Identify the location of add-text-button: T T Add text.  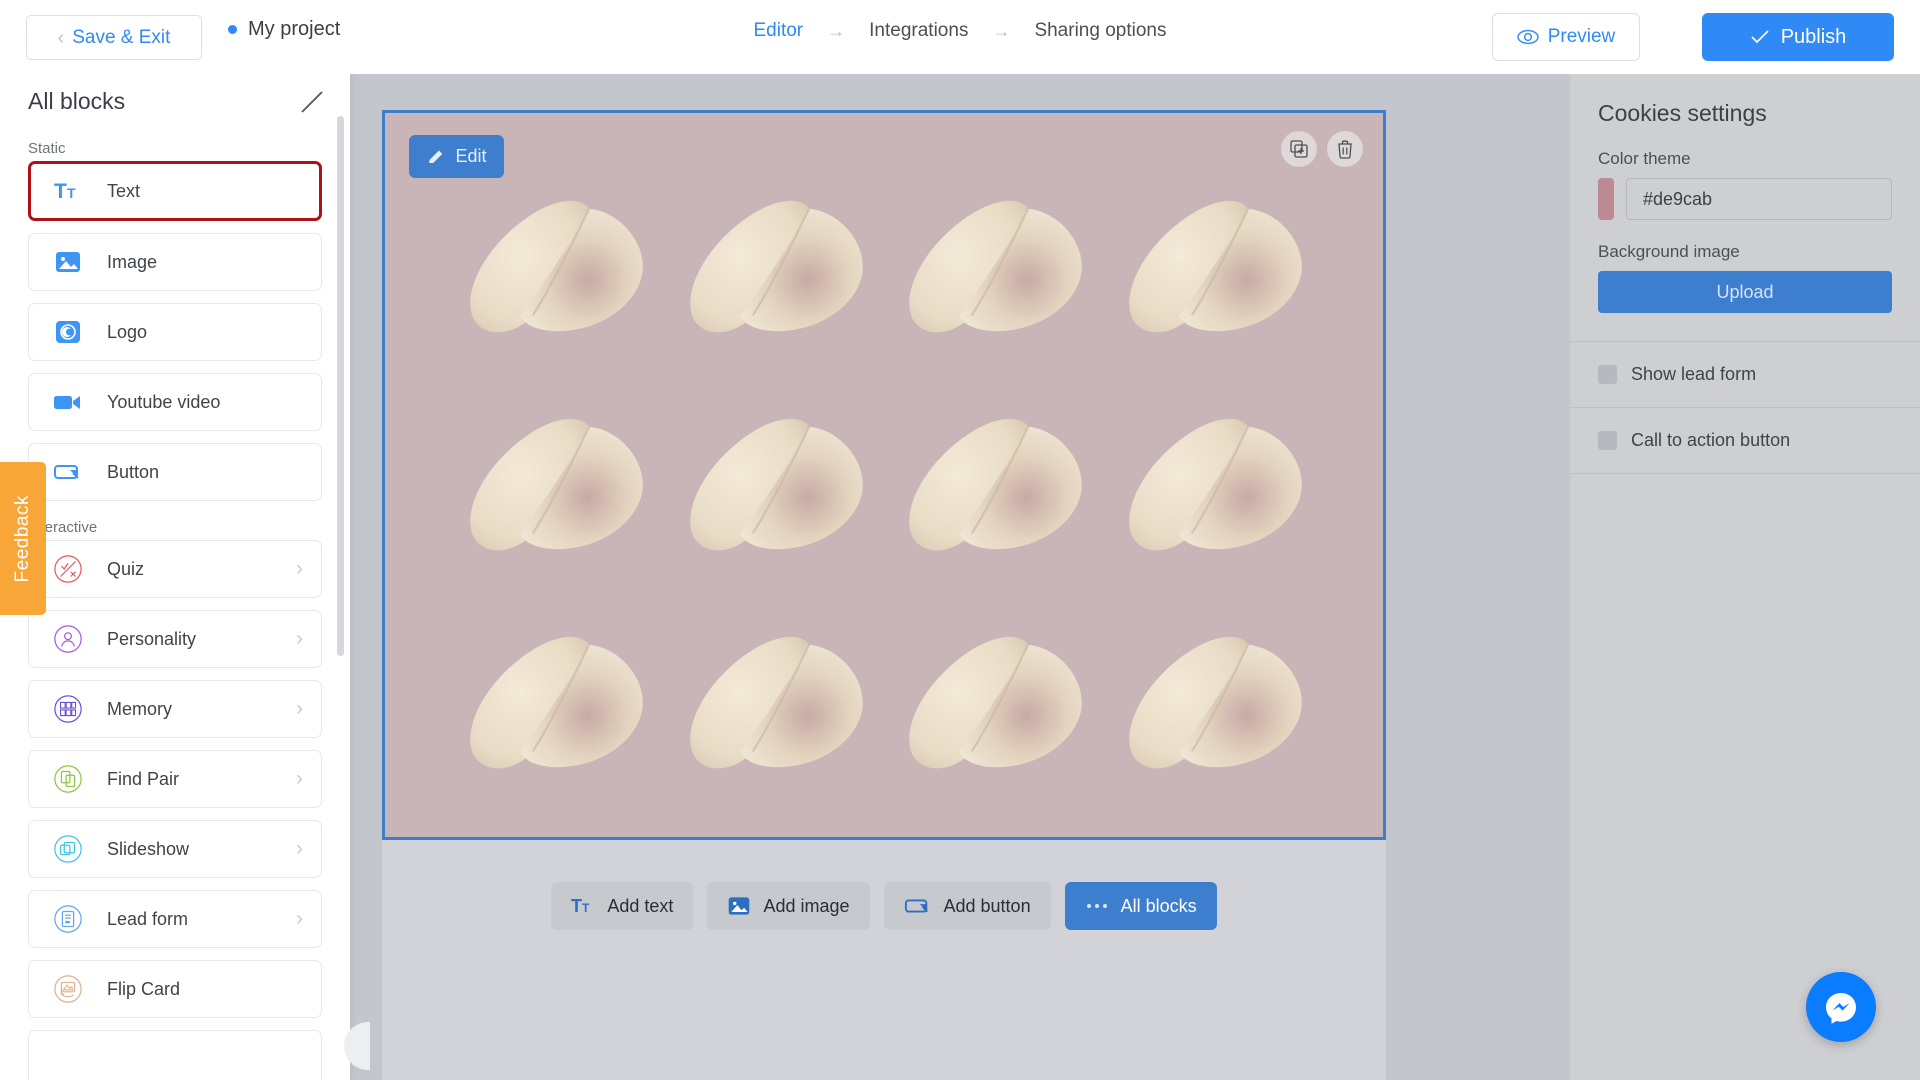
(622, 906).